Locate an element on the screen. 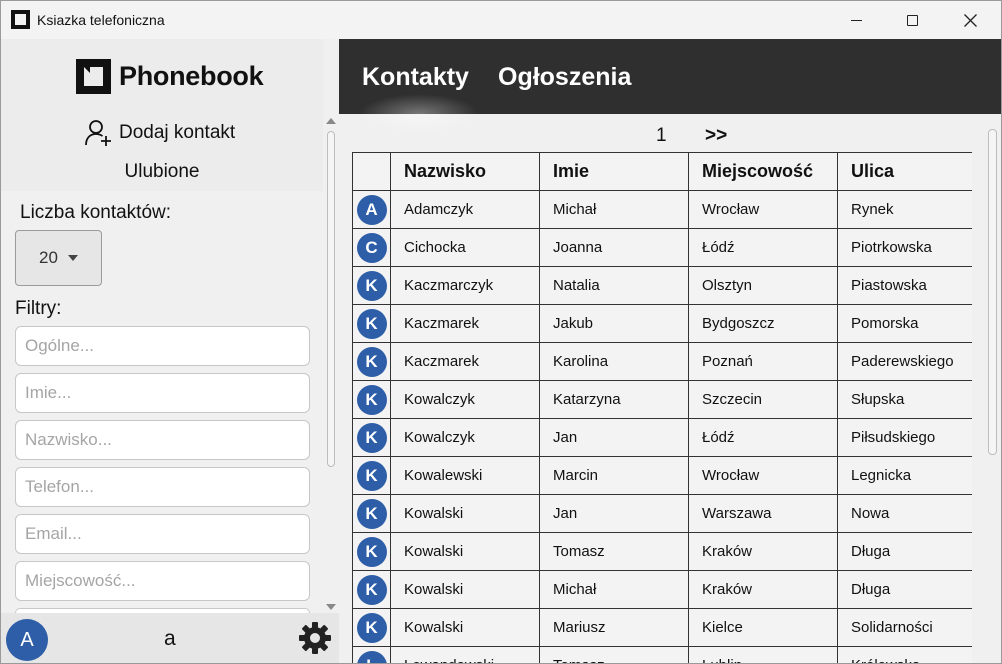  table-scrollbar is located at coordinates (993, 396).